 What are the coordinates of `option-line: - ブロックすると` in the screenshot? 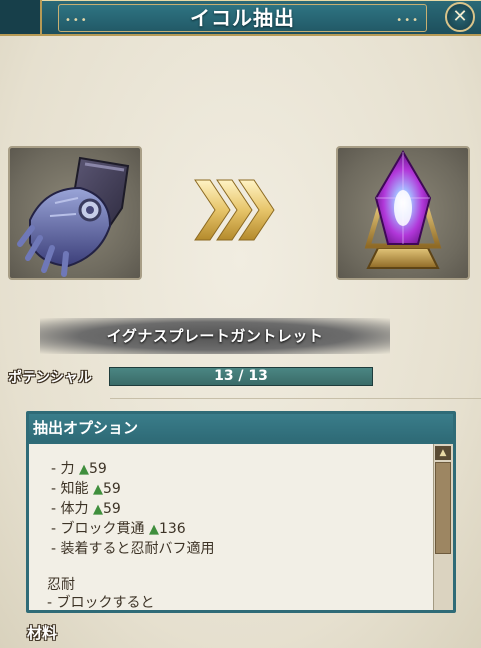 It's located at (101, 602).